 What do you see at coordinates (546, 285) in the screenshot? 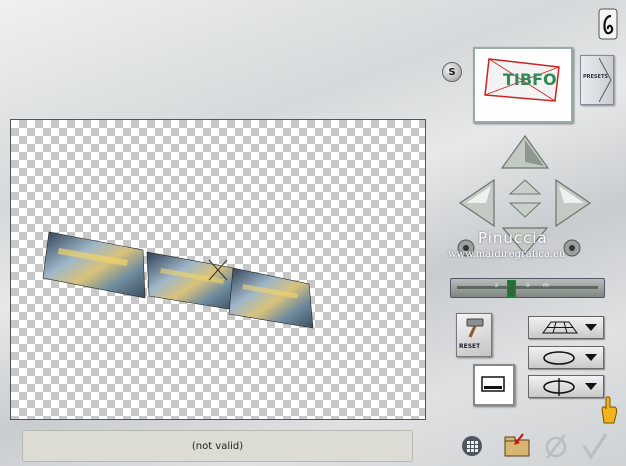
I see `slider-mark: m` at bounding box center [546, 285].